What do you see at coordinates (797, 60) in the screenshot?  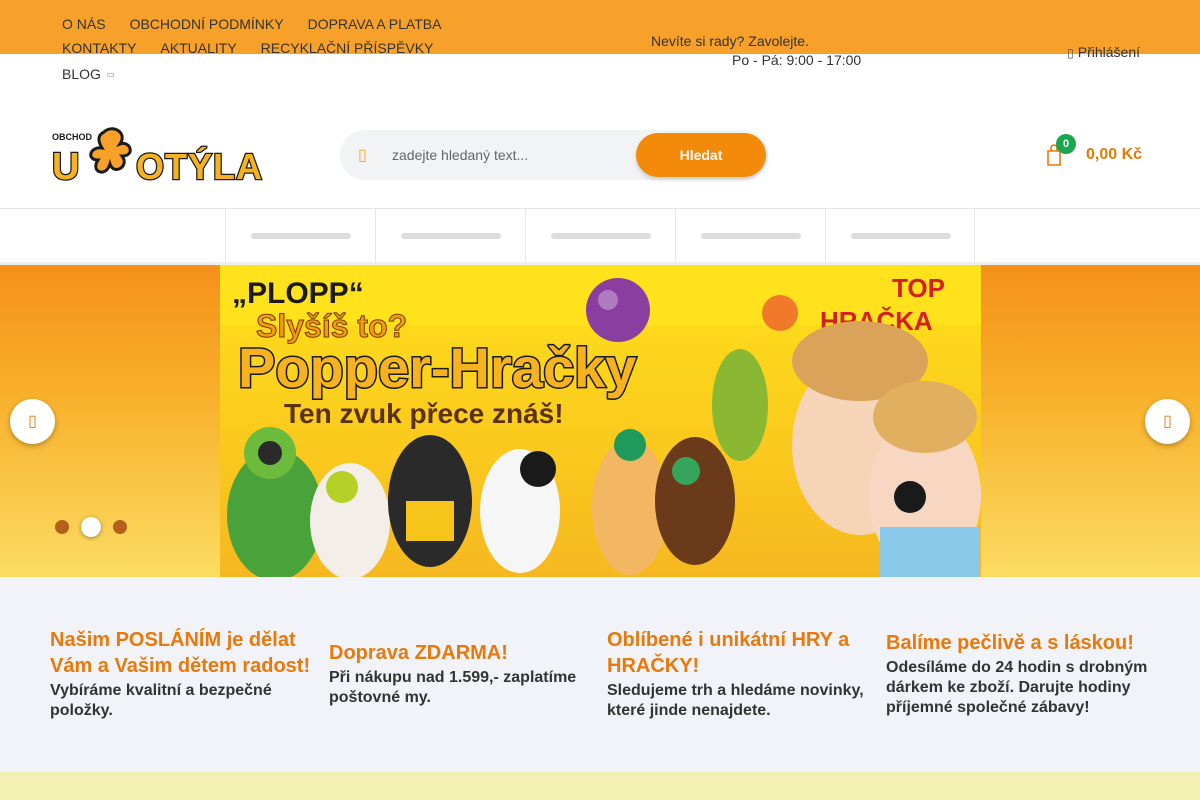 I see `opening-hours: Po - Pá: 9:00 - 17:00` at bounding box center [797, 60].